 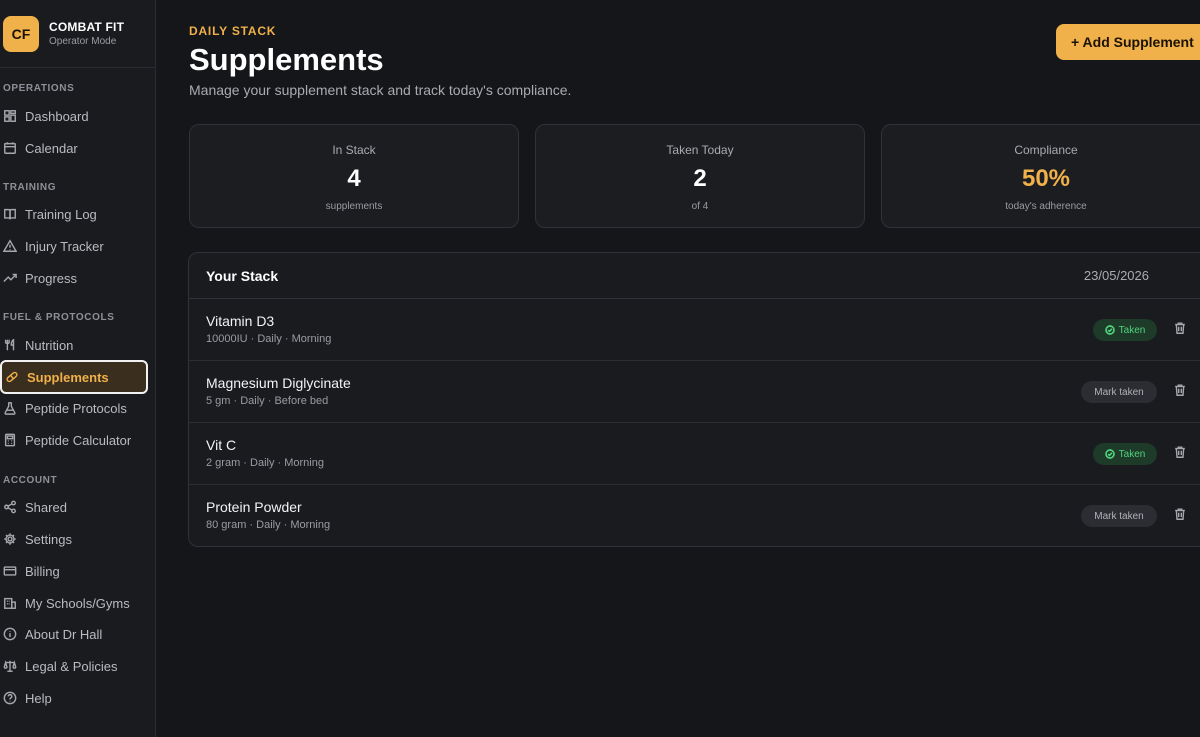 I want to click on stat-card-compliance: Compliance 50% today's adherence, so click(x=1040, y=176).